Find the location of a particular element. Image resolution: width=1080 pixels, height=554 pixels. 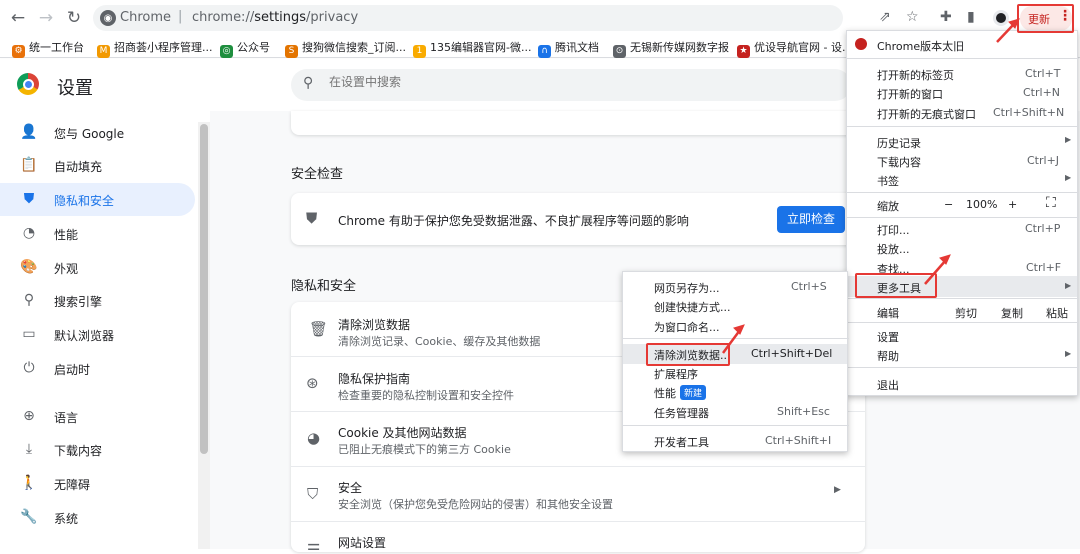

arrowhead-clear-data is located at coordinates (739, 329).